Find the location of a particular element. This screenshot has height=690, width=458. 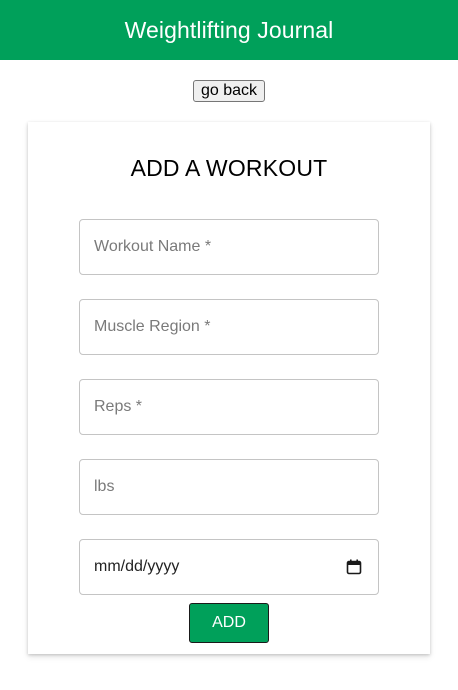

workout-name-placeholder: Workout Name * is located at coordinates (153, 246).